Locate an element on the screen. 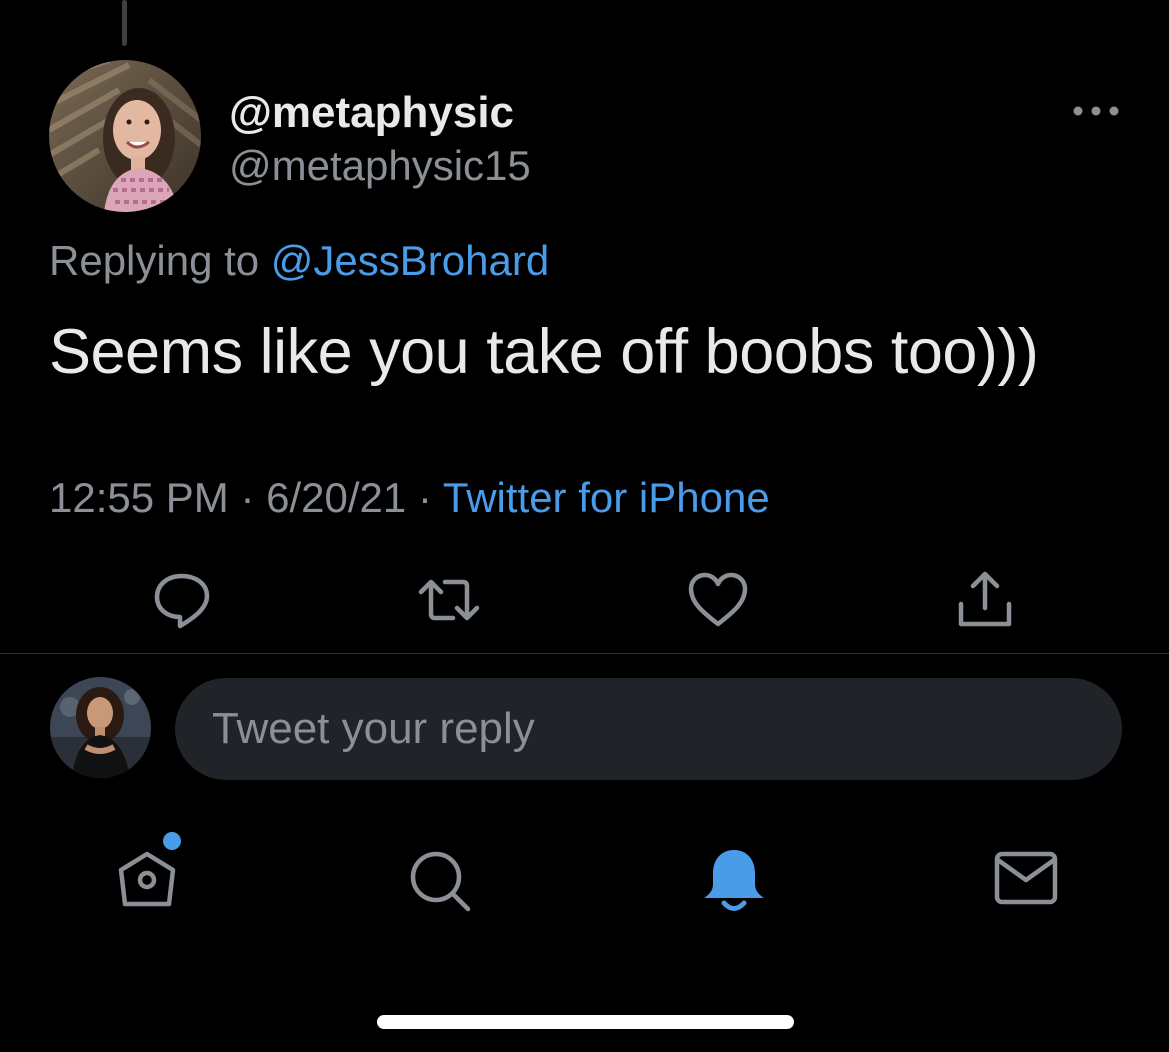 The height and width of the screenshot is (1052, 1169). tab-home is located at coordinates (147, 882).